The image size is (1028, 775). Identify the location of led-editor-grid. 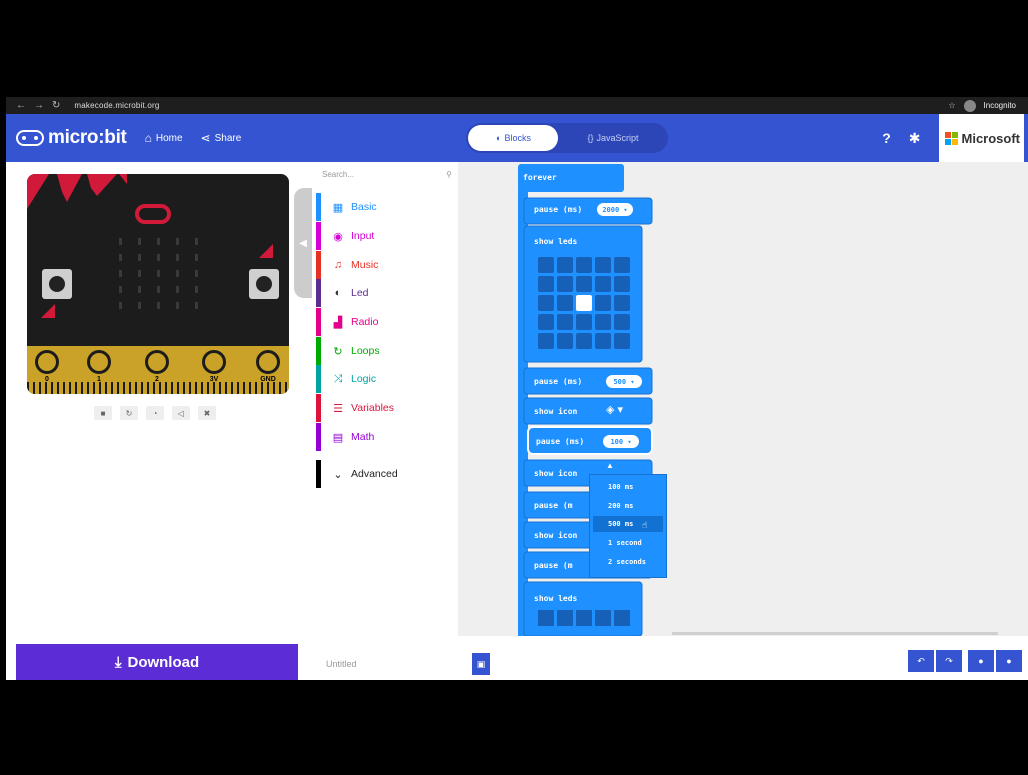
(584, 303).